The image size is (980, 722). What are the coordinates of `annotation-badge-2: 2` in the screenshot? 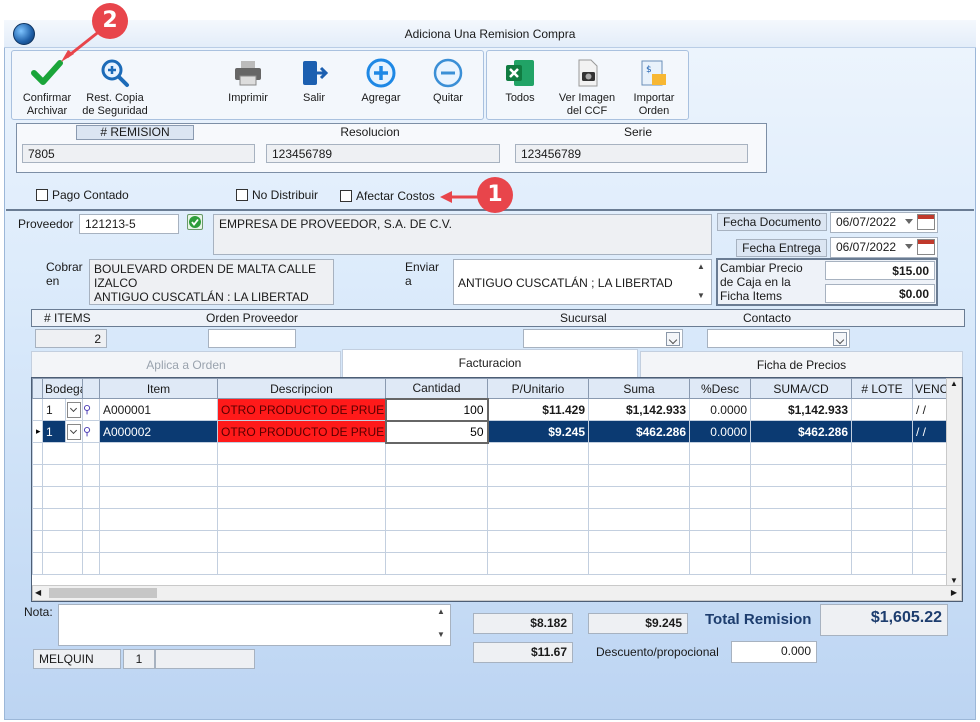 It's located at (110, 21).